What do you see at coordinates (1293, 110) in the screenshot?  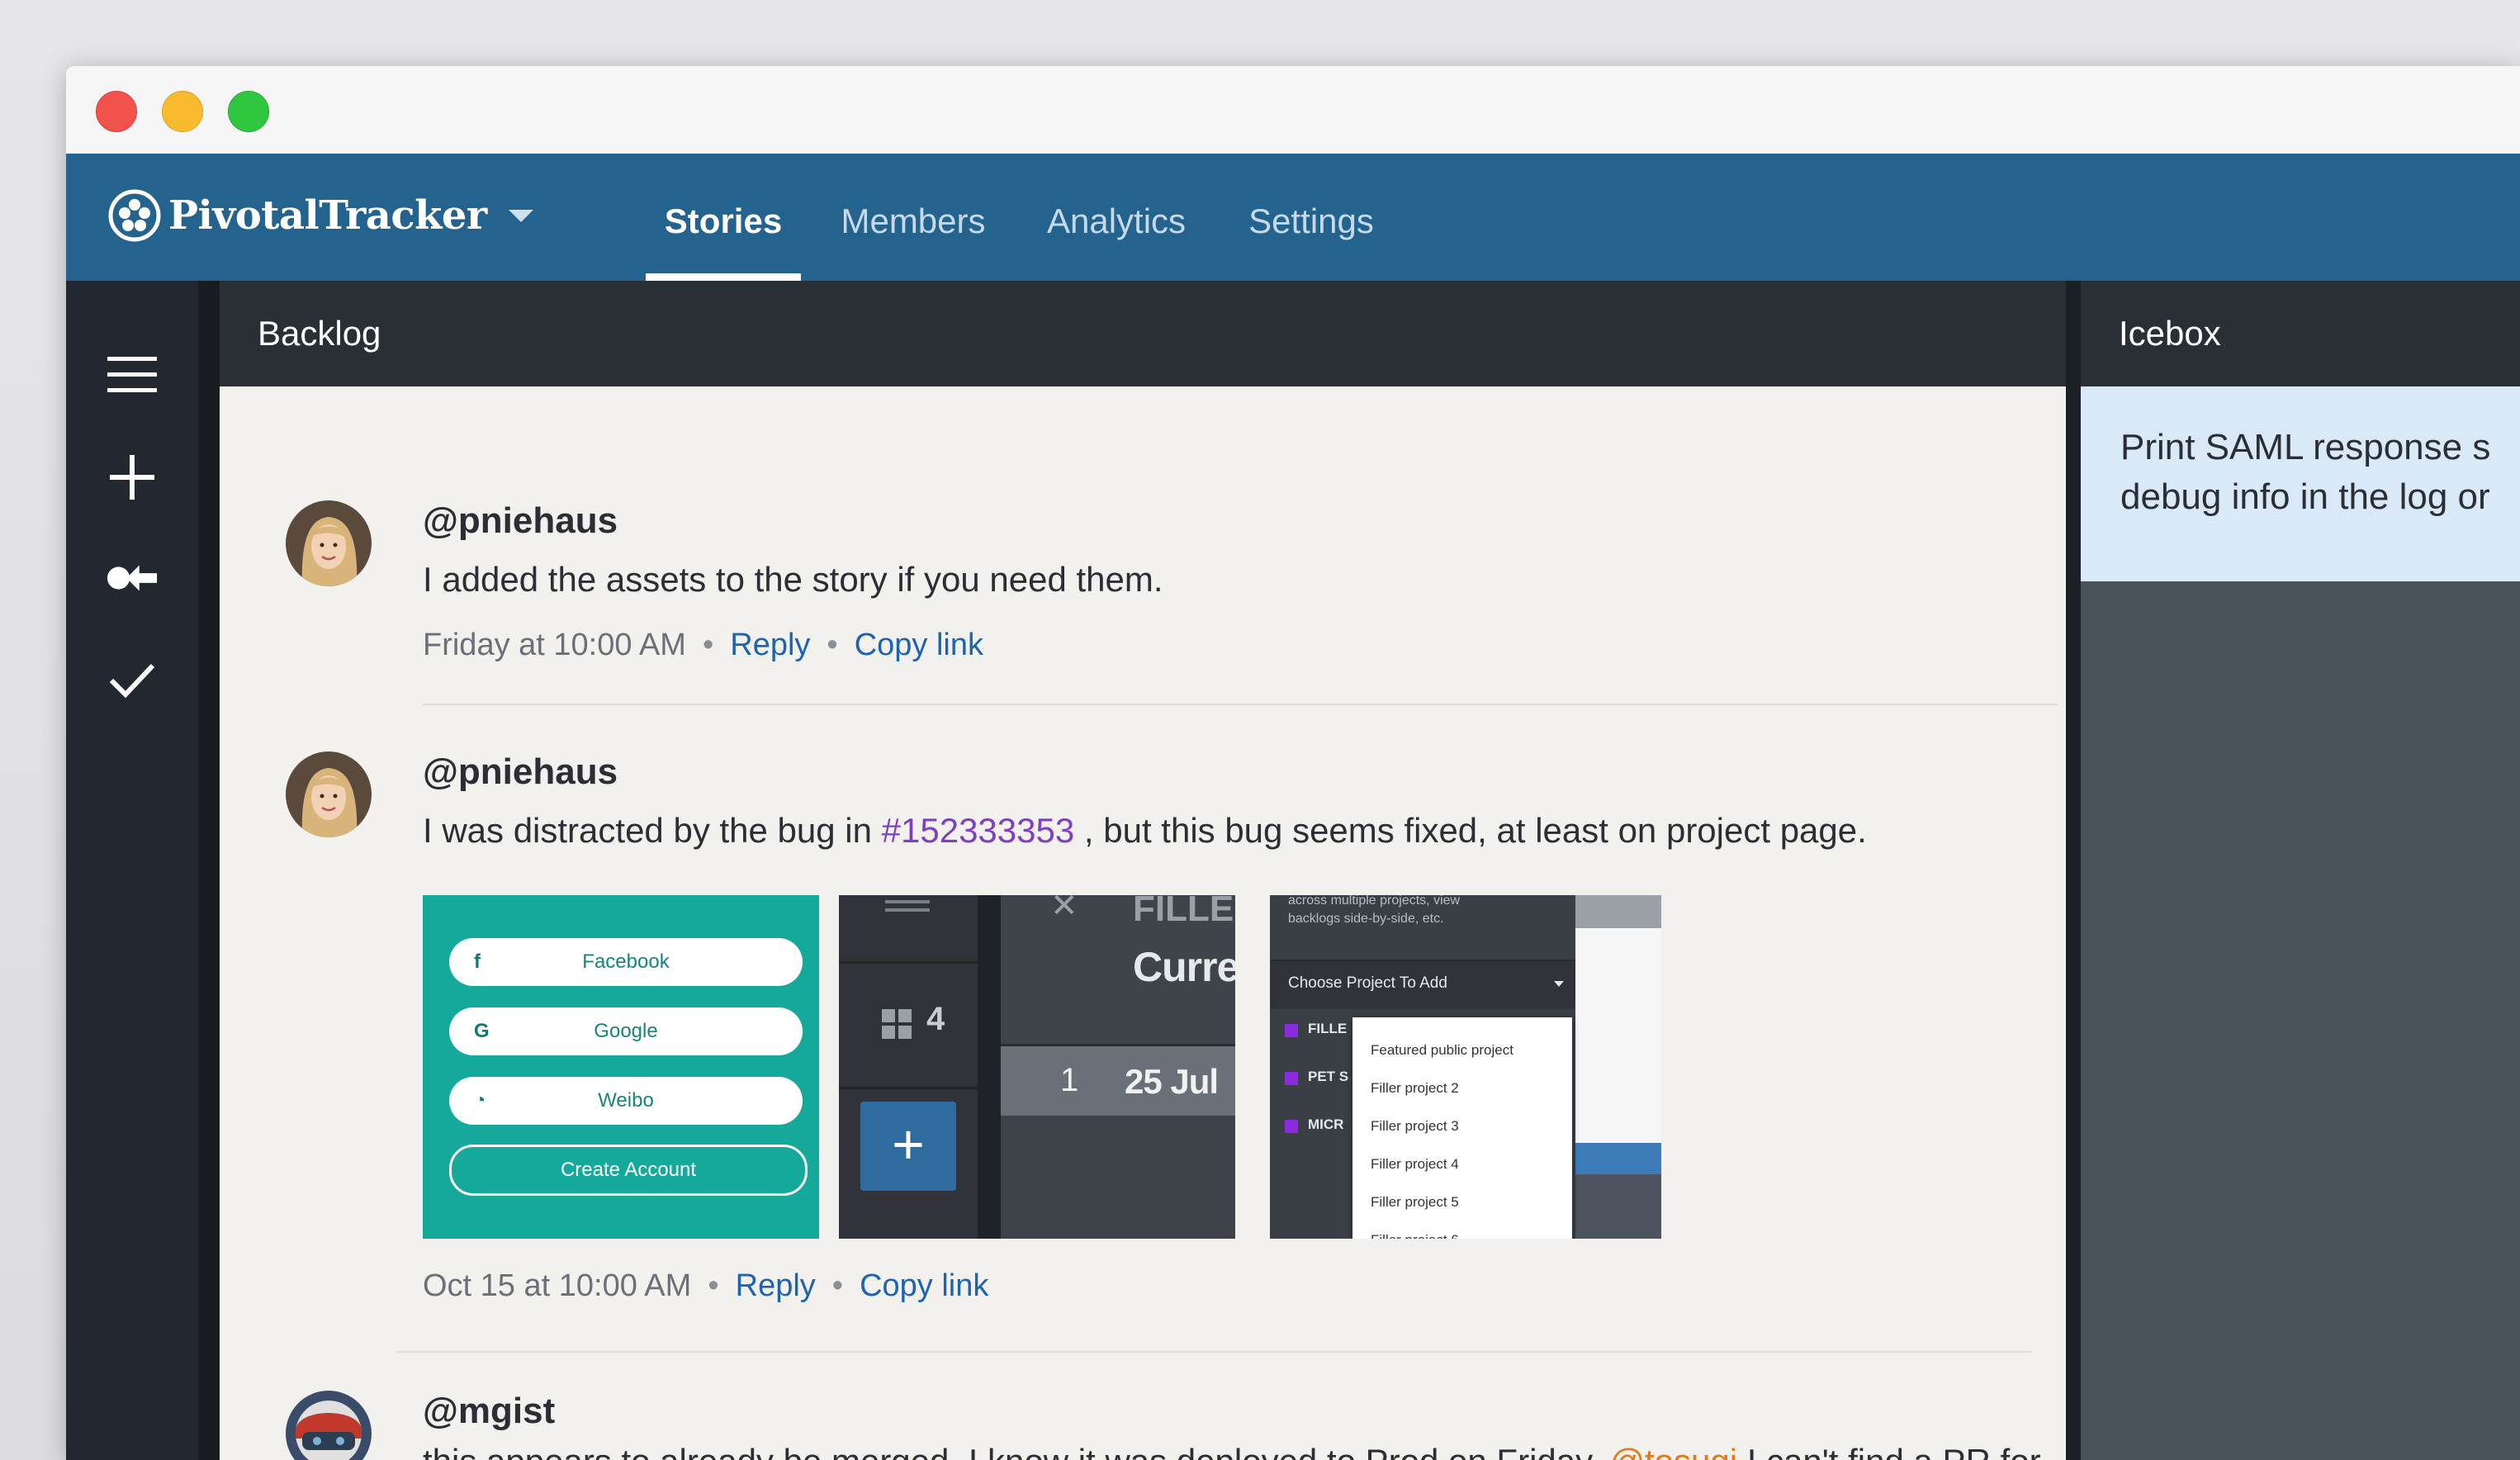 I see `title-bar` at bounding box center [1293, 110].